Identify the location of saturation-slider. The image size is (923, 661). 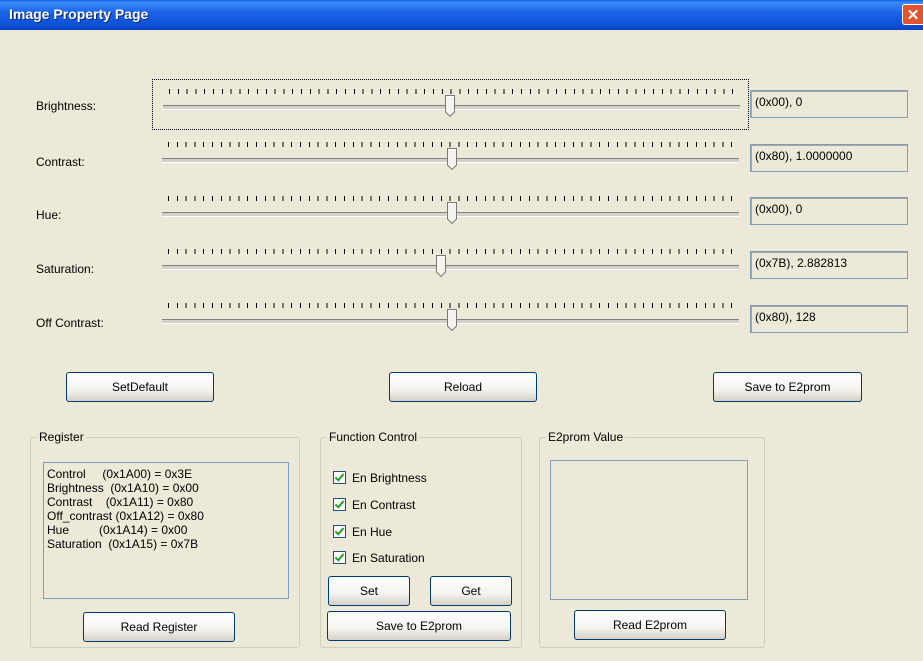
(450, 265).